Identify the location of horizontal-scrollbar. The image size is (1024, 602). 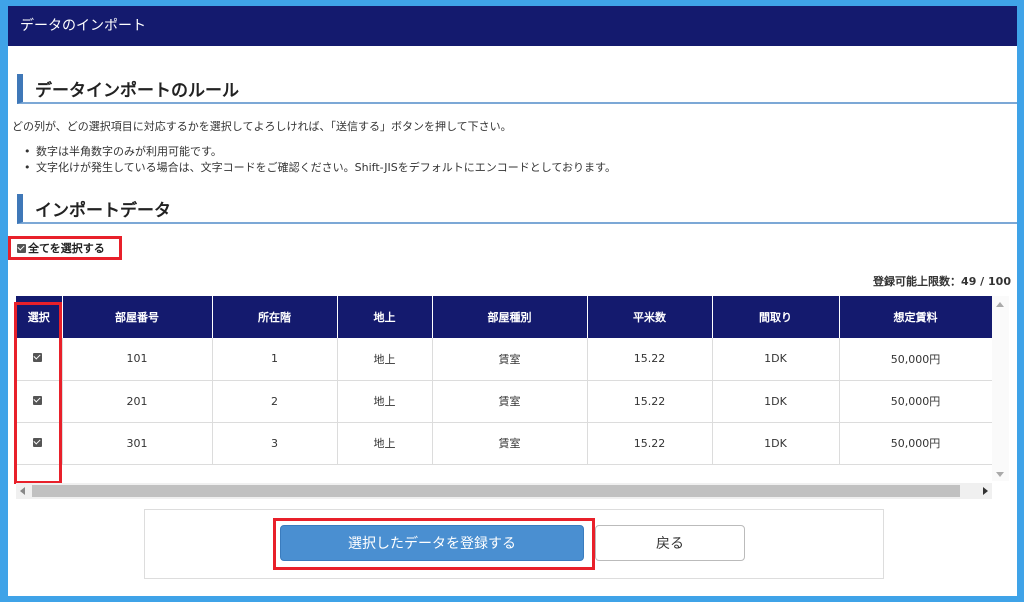
(504, 491).